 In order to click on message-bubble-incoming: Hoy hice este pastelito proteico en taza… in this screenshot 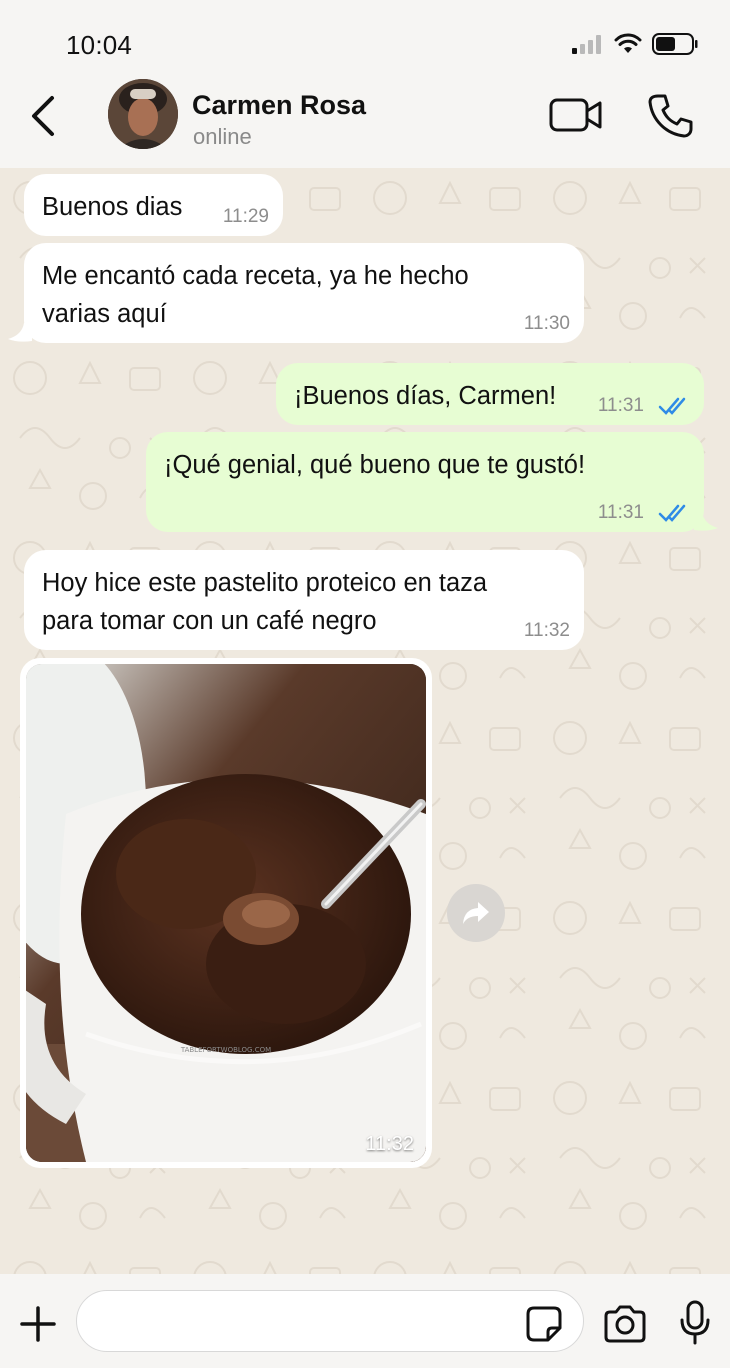, I will do `click(304, 600)`.